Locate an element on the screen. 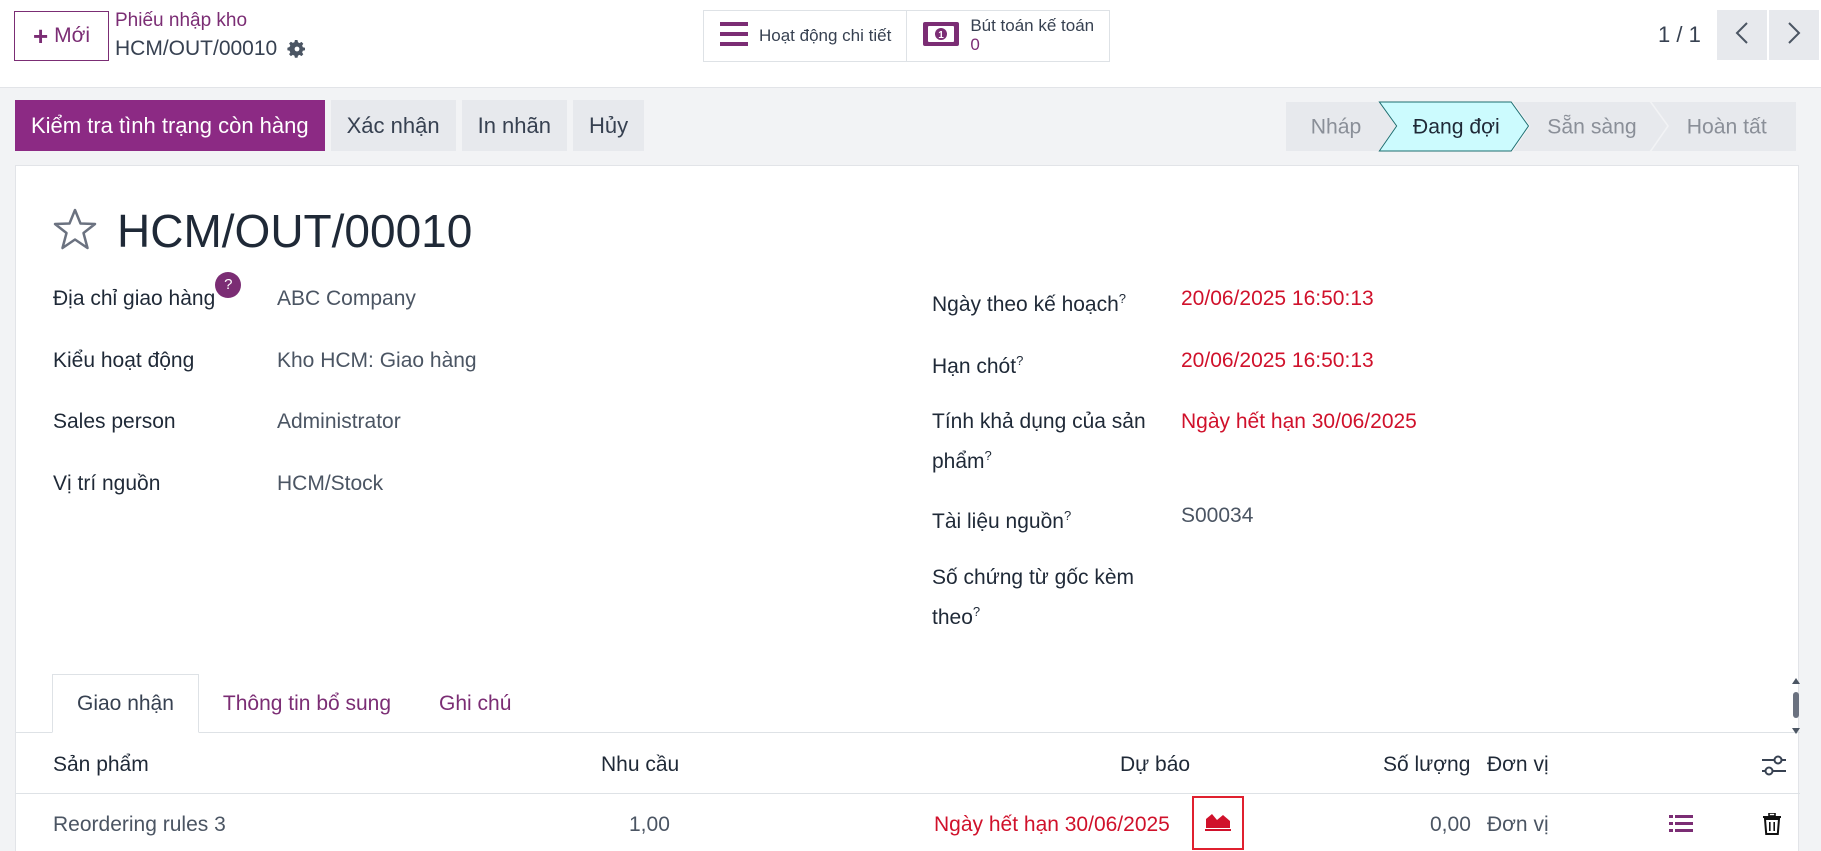 This screenshot has width=1821, height=851. field-label-delivery-address: Địa chỉ giao hàng? is located at coordinates (147, 294).